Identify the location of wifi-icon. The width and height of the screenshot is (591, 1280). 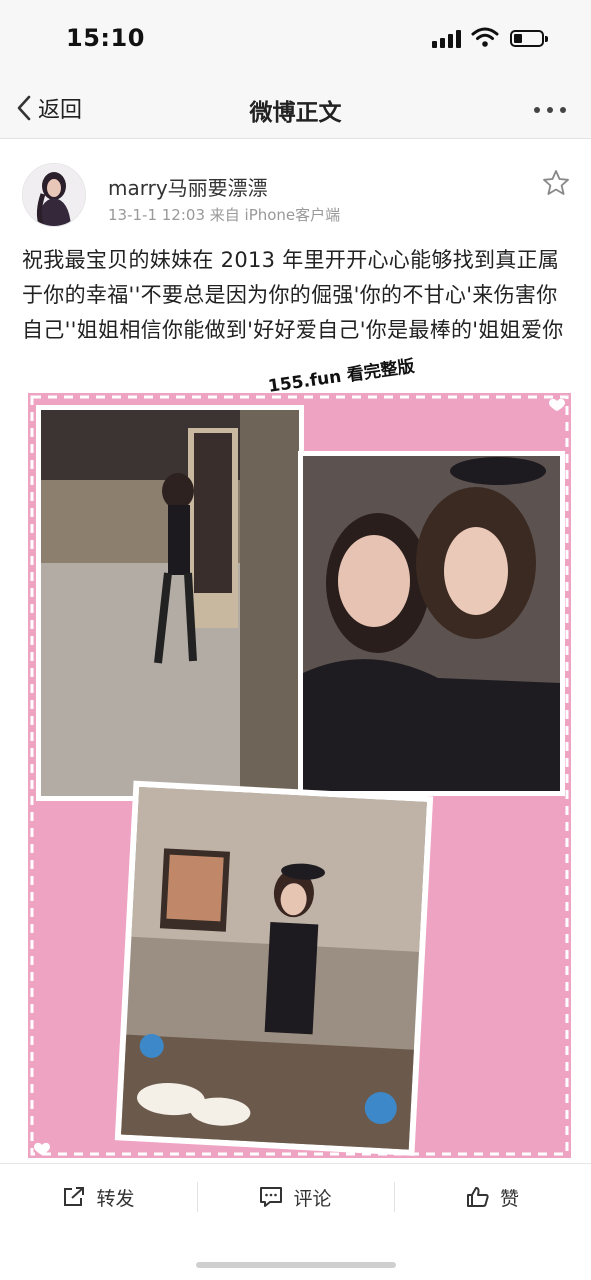
(485, 37).